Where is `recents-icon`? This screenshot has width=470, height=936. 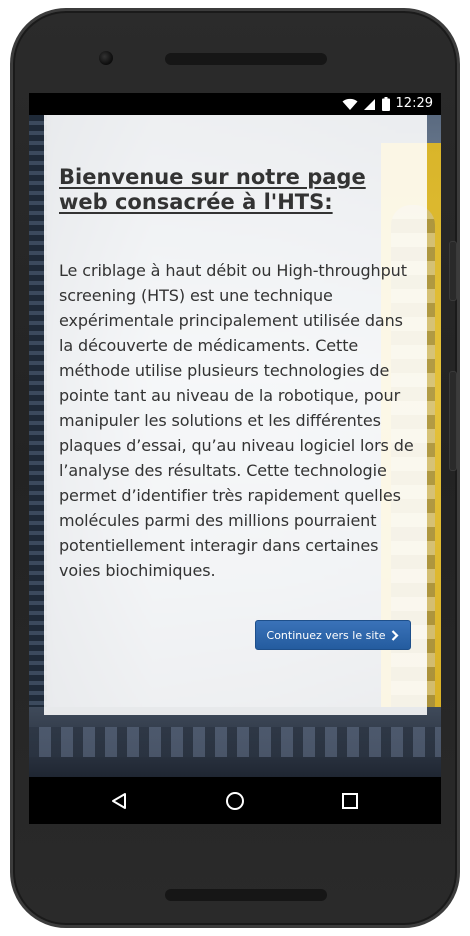 recents-icon is located at coordinates (350, 801).